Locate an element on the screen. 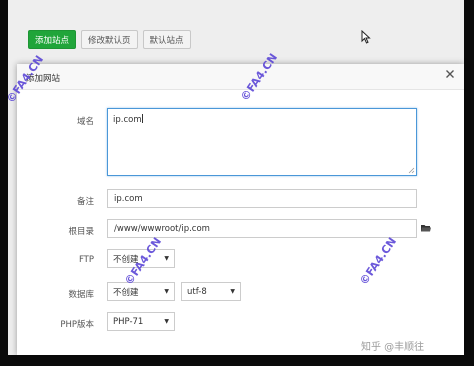 The image size is (474, 366). db-charset-selected-value: utf-8 is located at coordinates (197, 291).